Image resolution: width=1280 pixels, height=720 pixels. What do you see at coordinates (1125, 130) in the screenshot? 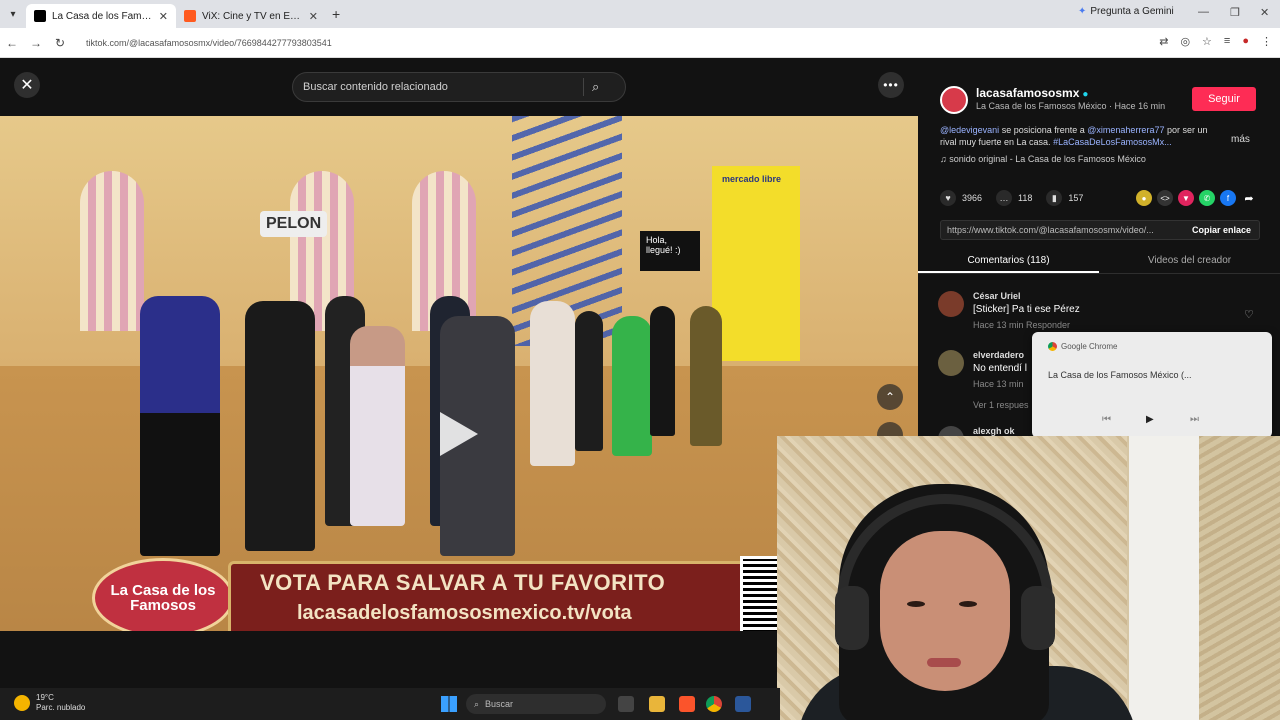
I see `mention-link: @ximenaherrera77` at bounding box center [1125, 130].